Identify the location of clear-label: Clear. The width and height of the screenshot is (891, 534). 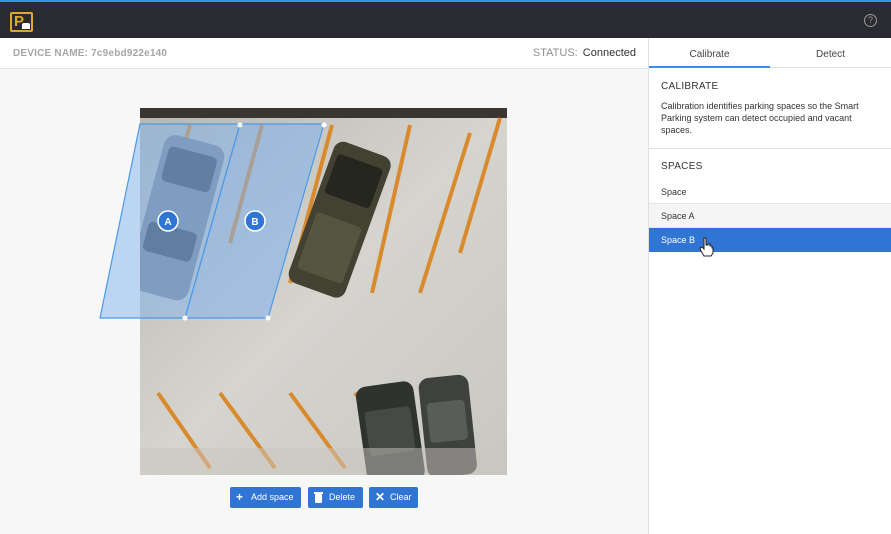
(401, 497).